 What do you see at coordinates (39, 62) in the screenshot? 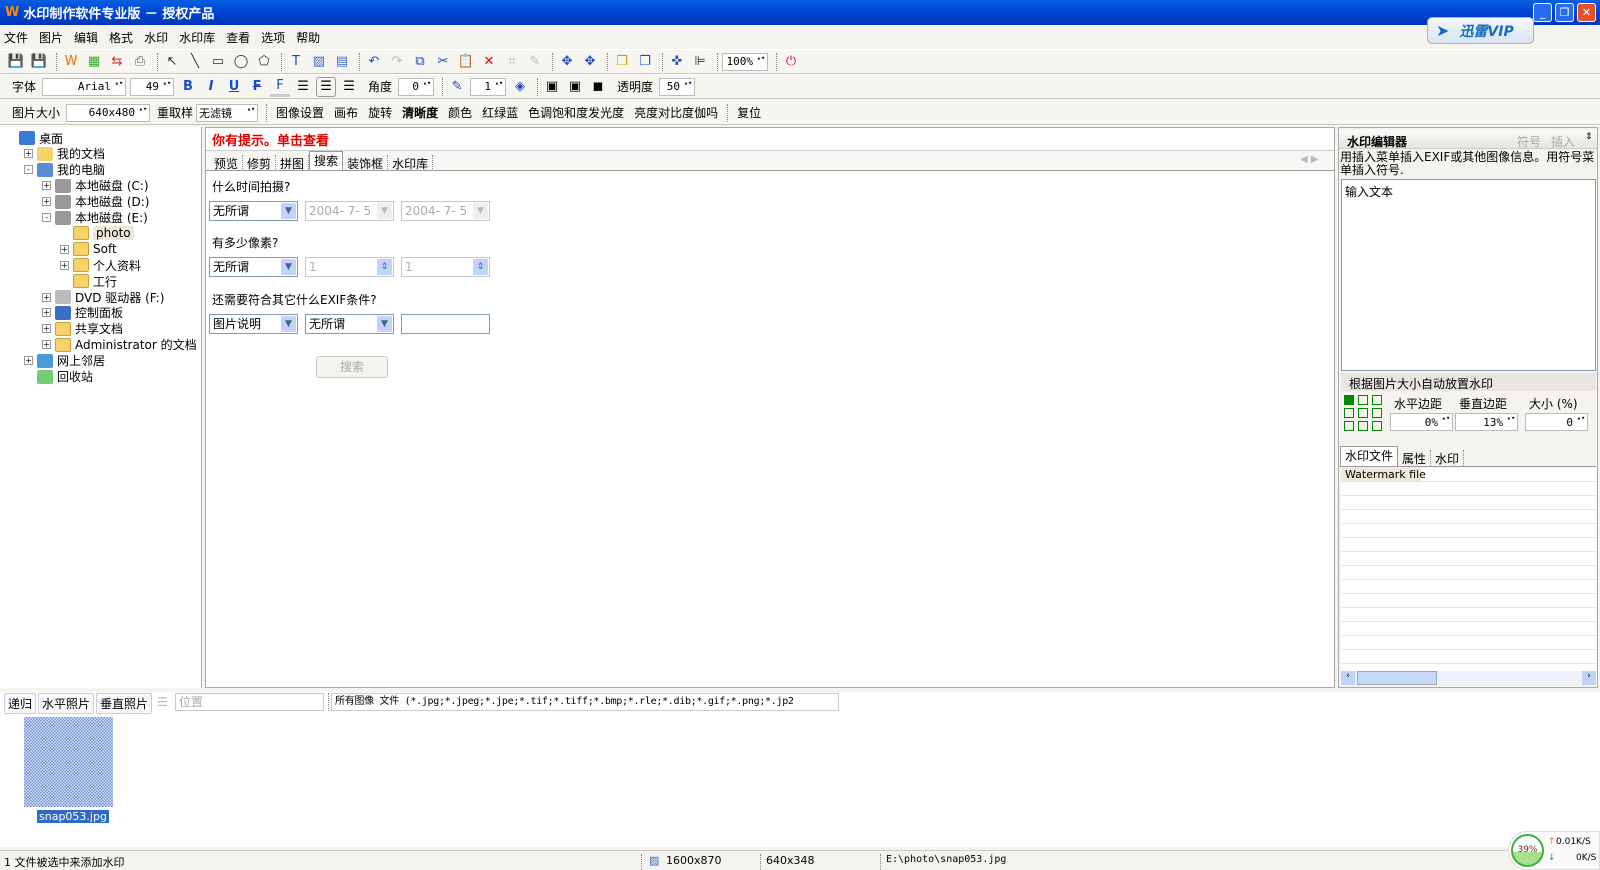
I see `save-as-icon: 💾` at bounding box center [39, 62].